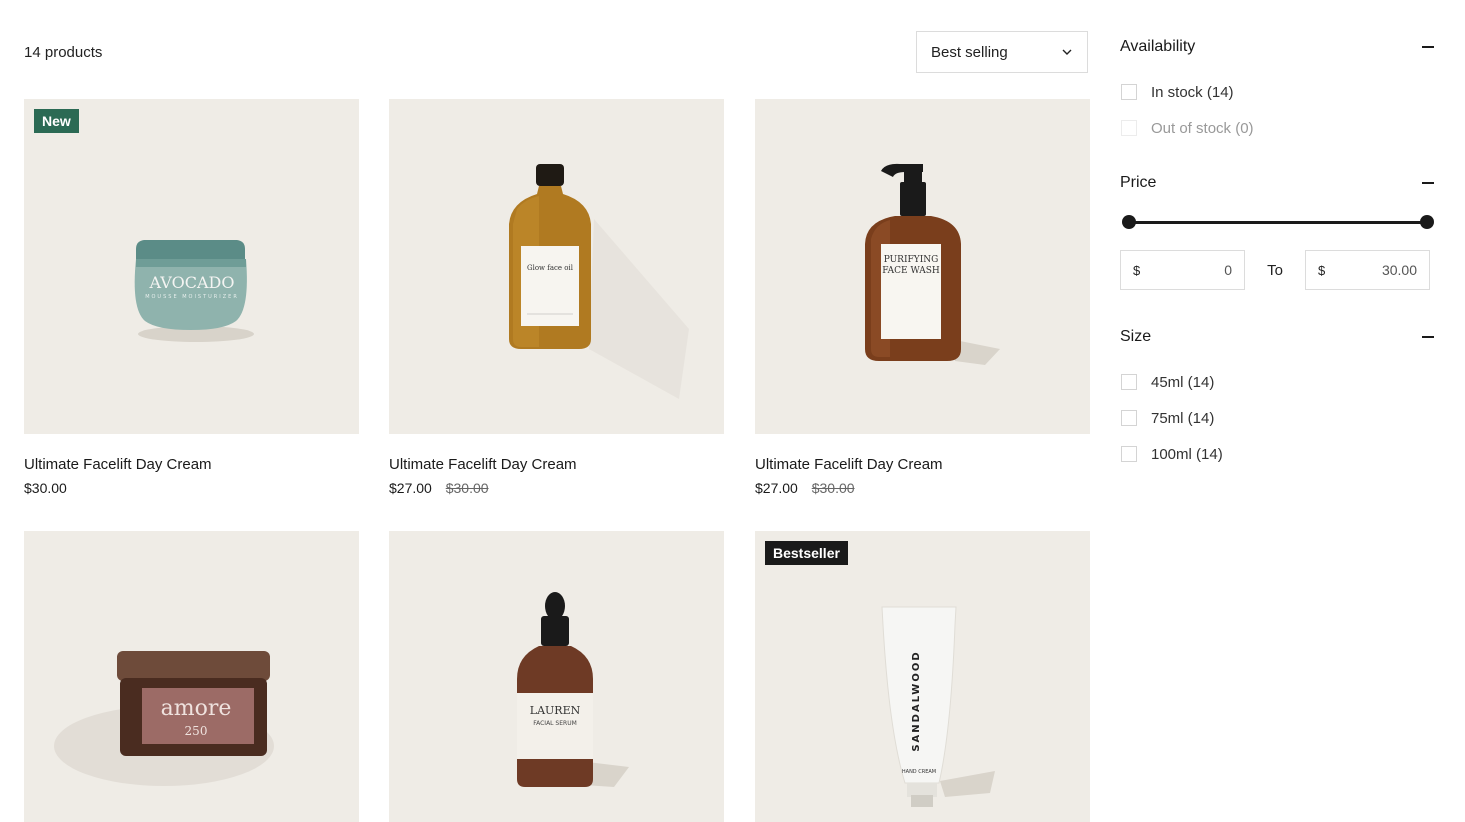  Describe the element at coordinates (1277, 454) in the screenshot. I see `filter-option-100ml: 100ml (14)` at that location.